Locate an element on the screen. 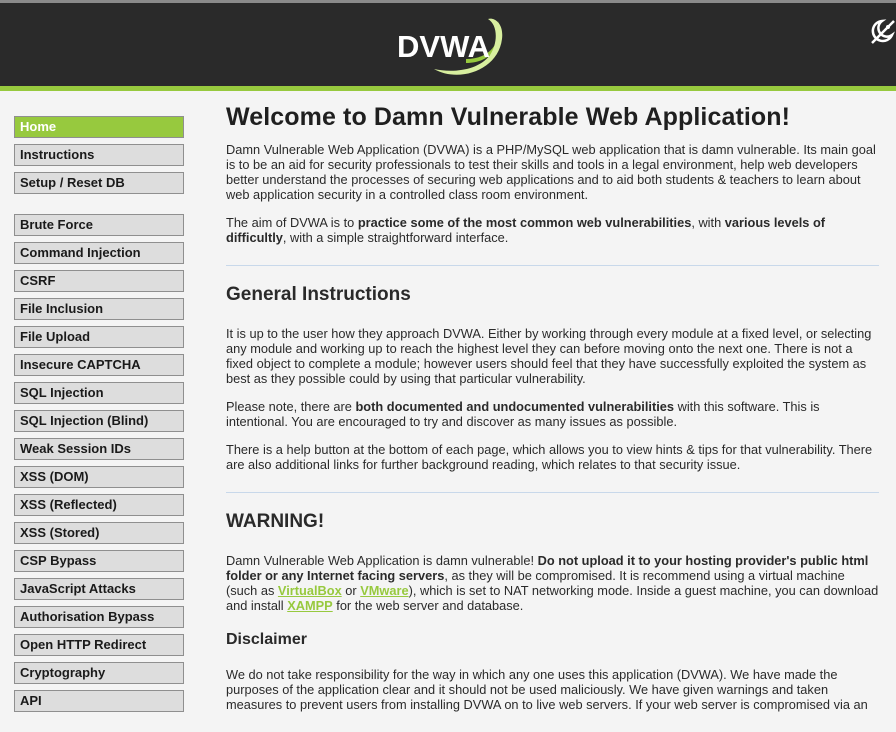 This screenshot has height=732, width=896. menu-item-label: Authorisation Bypass is located at coordinates (87, 616).